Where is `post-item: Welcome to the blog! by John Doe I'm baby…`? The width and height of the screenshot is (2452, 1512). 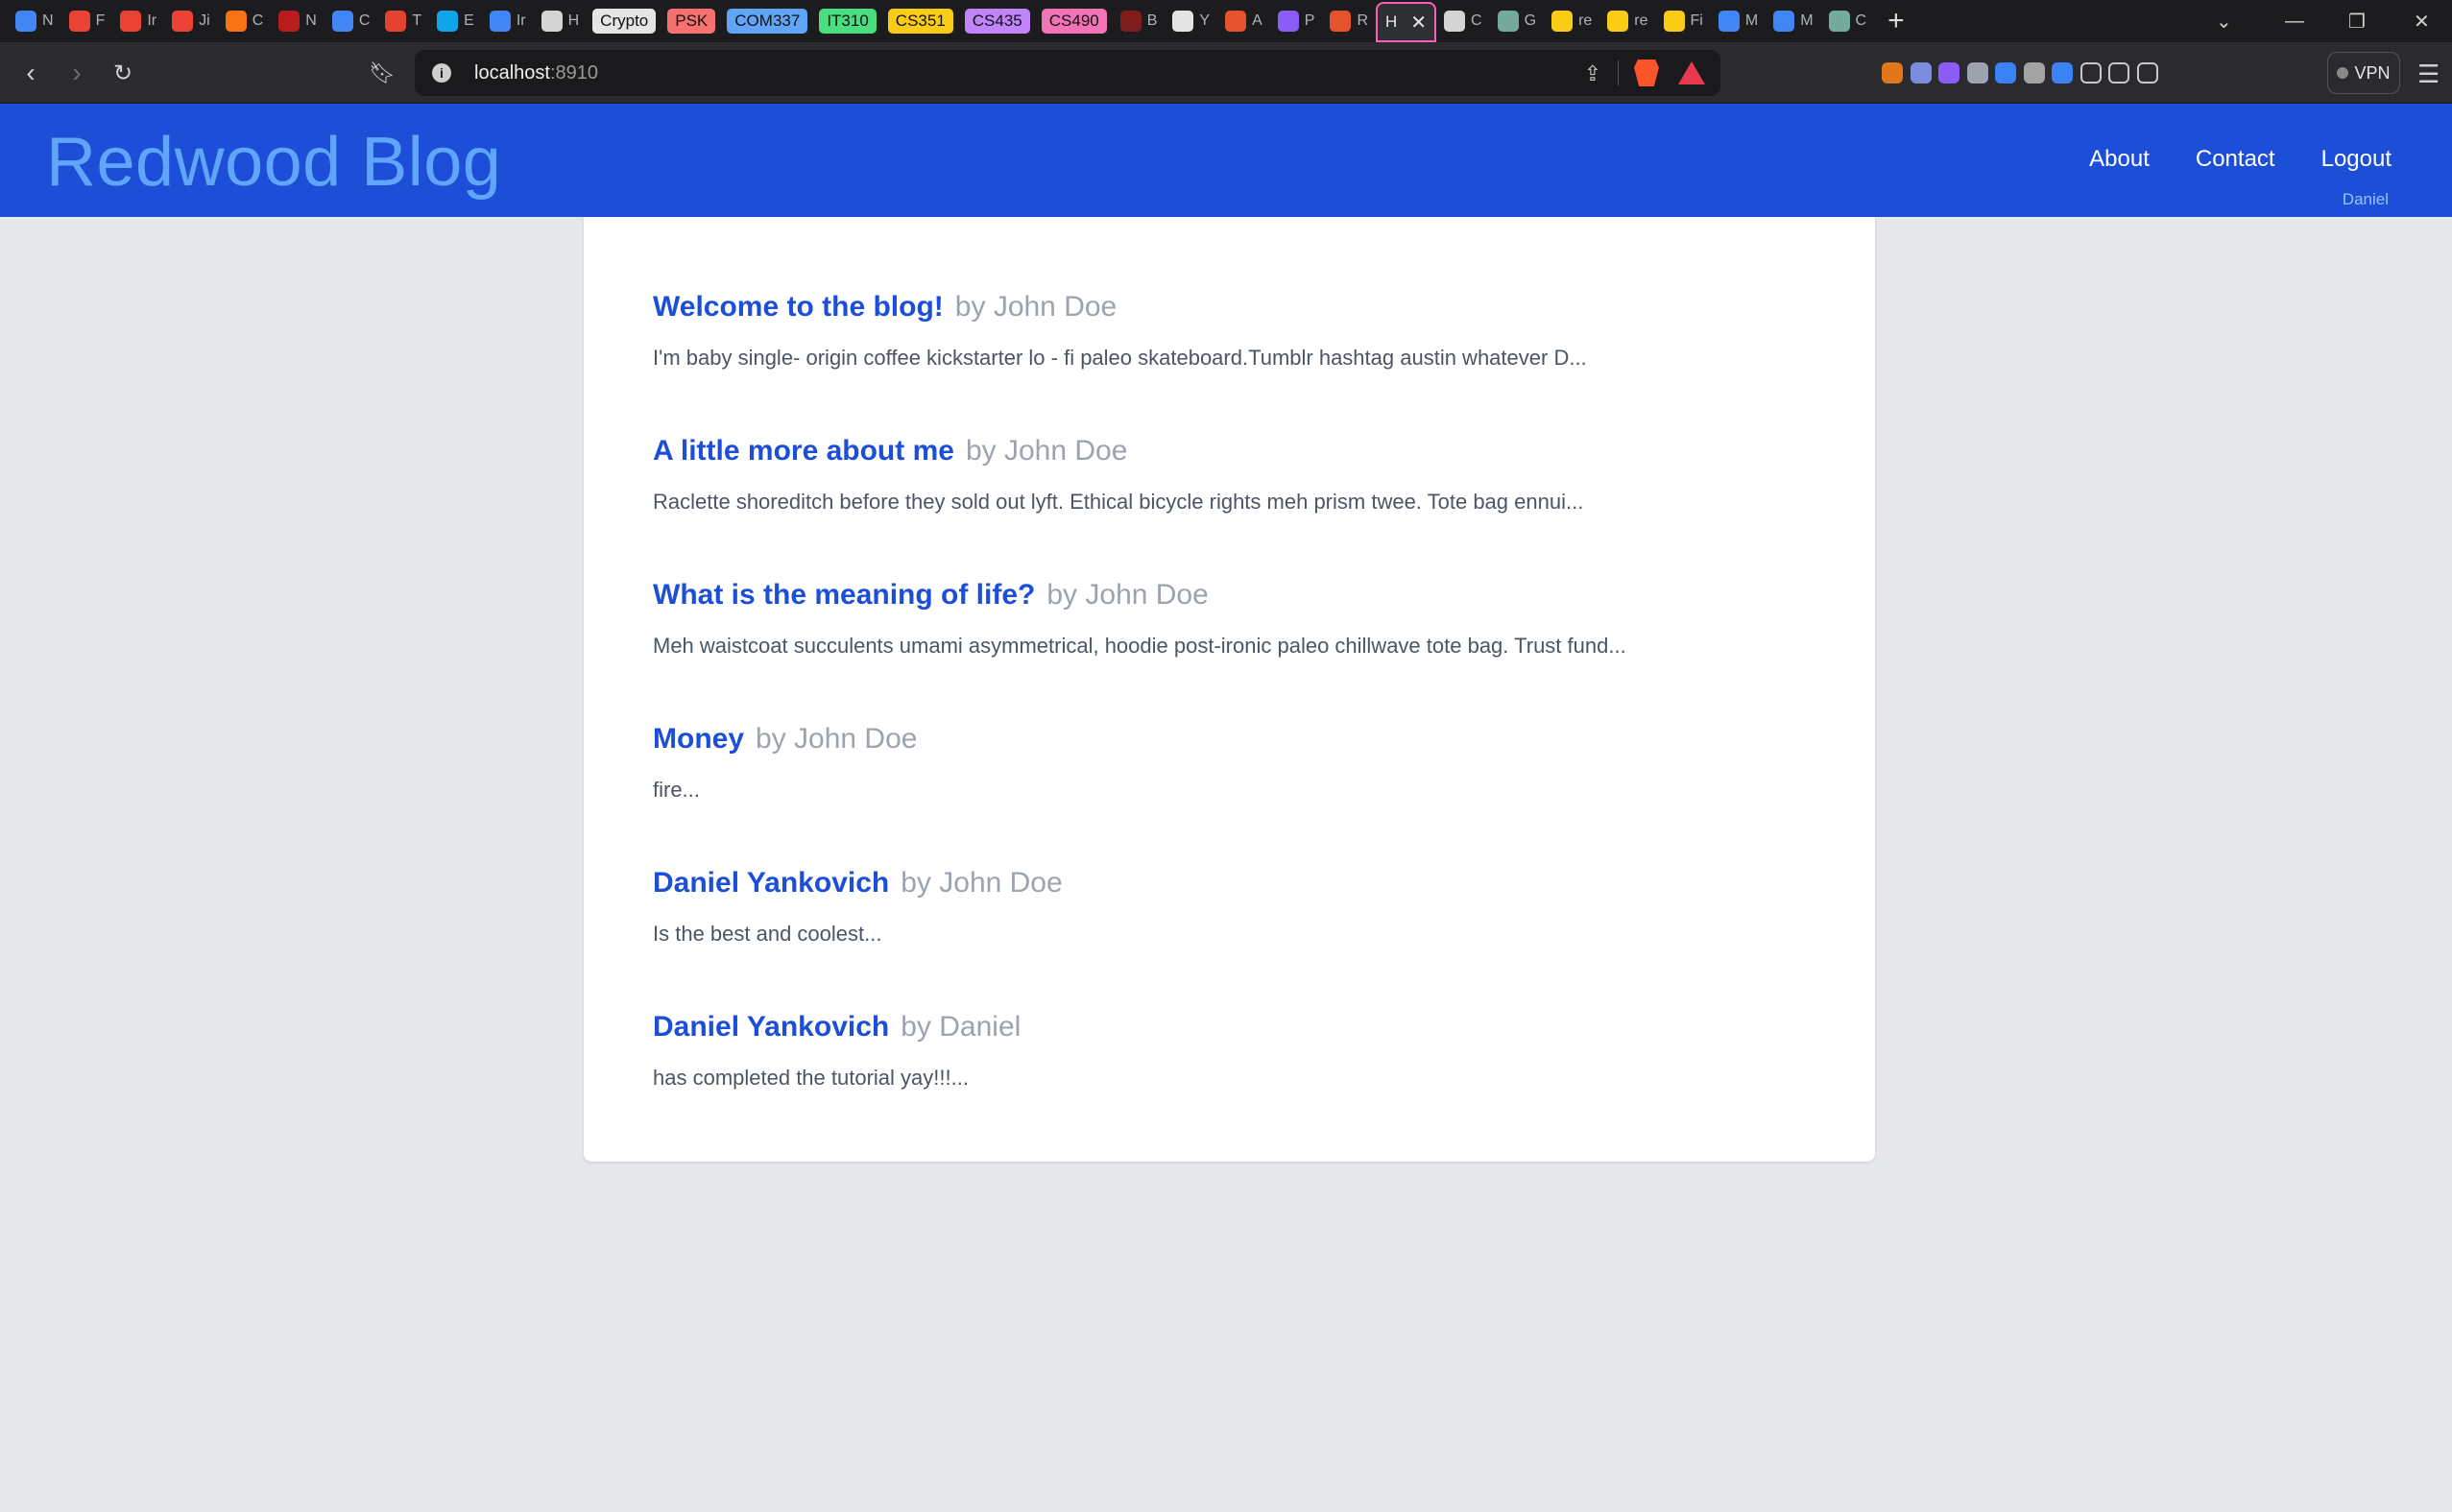 post-item: Welcome to the blog! by John Doe I'm baby… is located at coordinates (1120, 330).